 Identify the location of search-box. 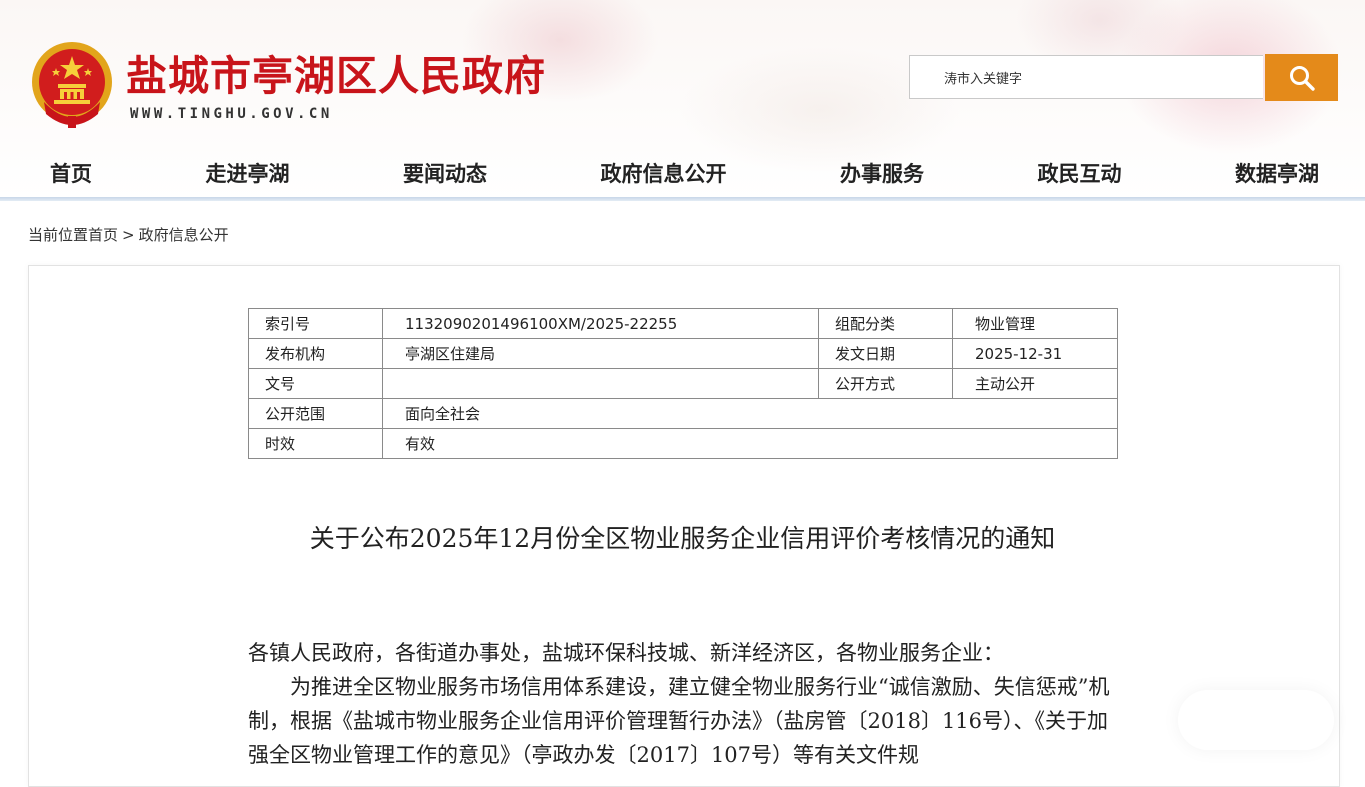
(1086, 77).